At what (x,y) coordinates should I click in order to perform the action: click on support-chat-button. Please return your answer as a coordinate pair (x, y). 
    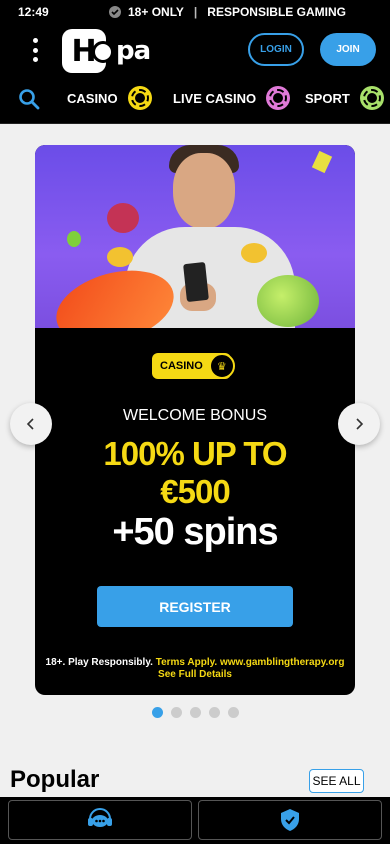
    Looking at the image, I should click on (100, 820).